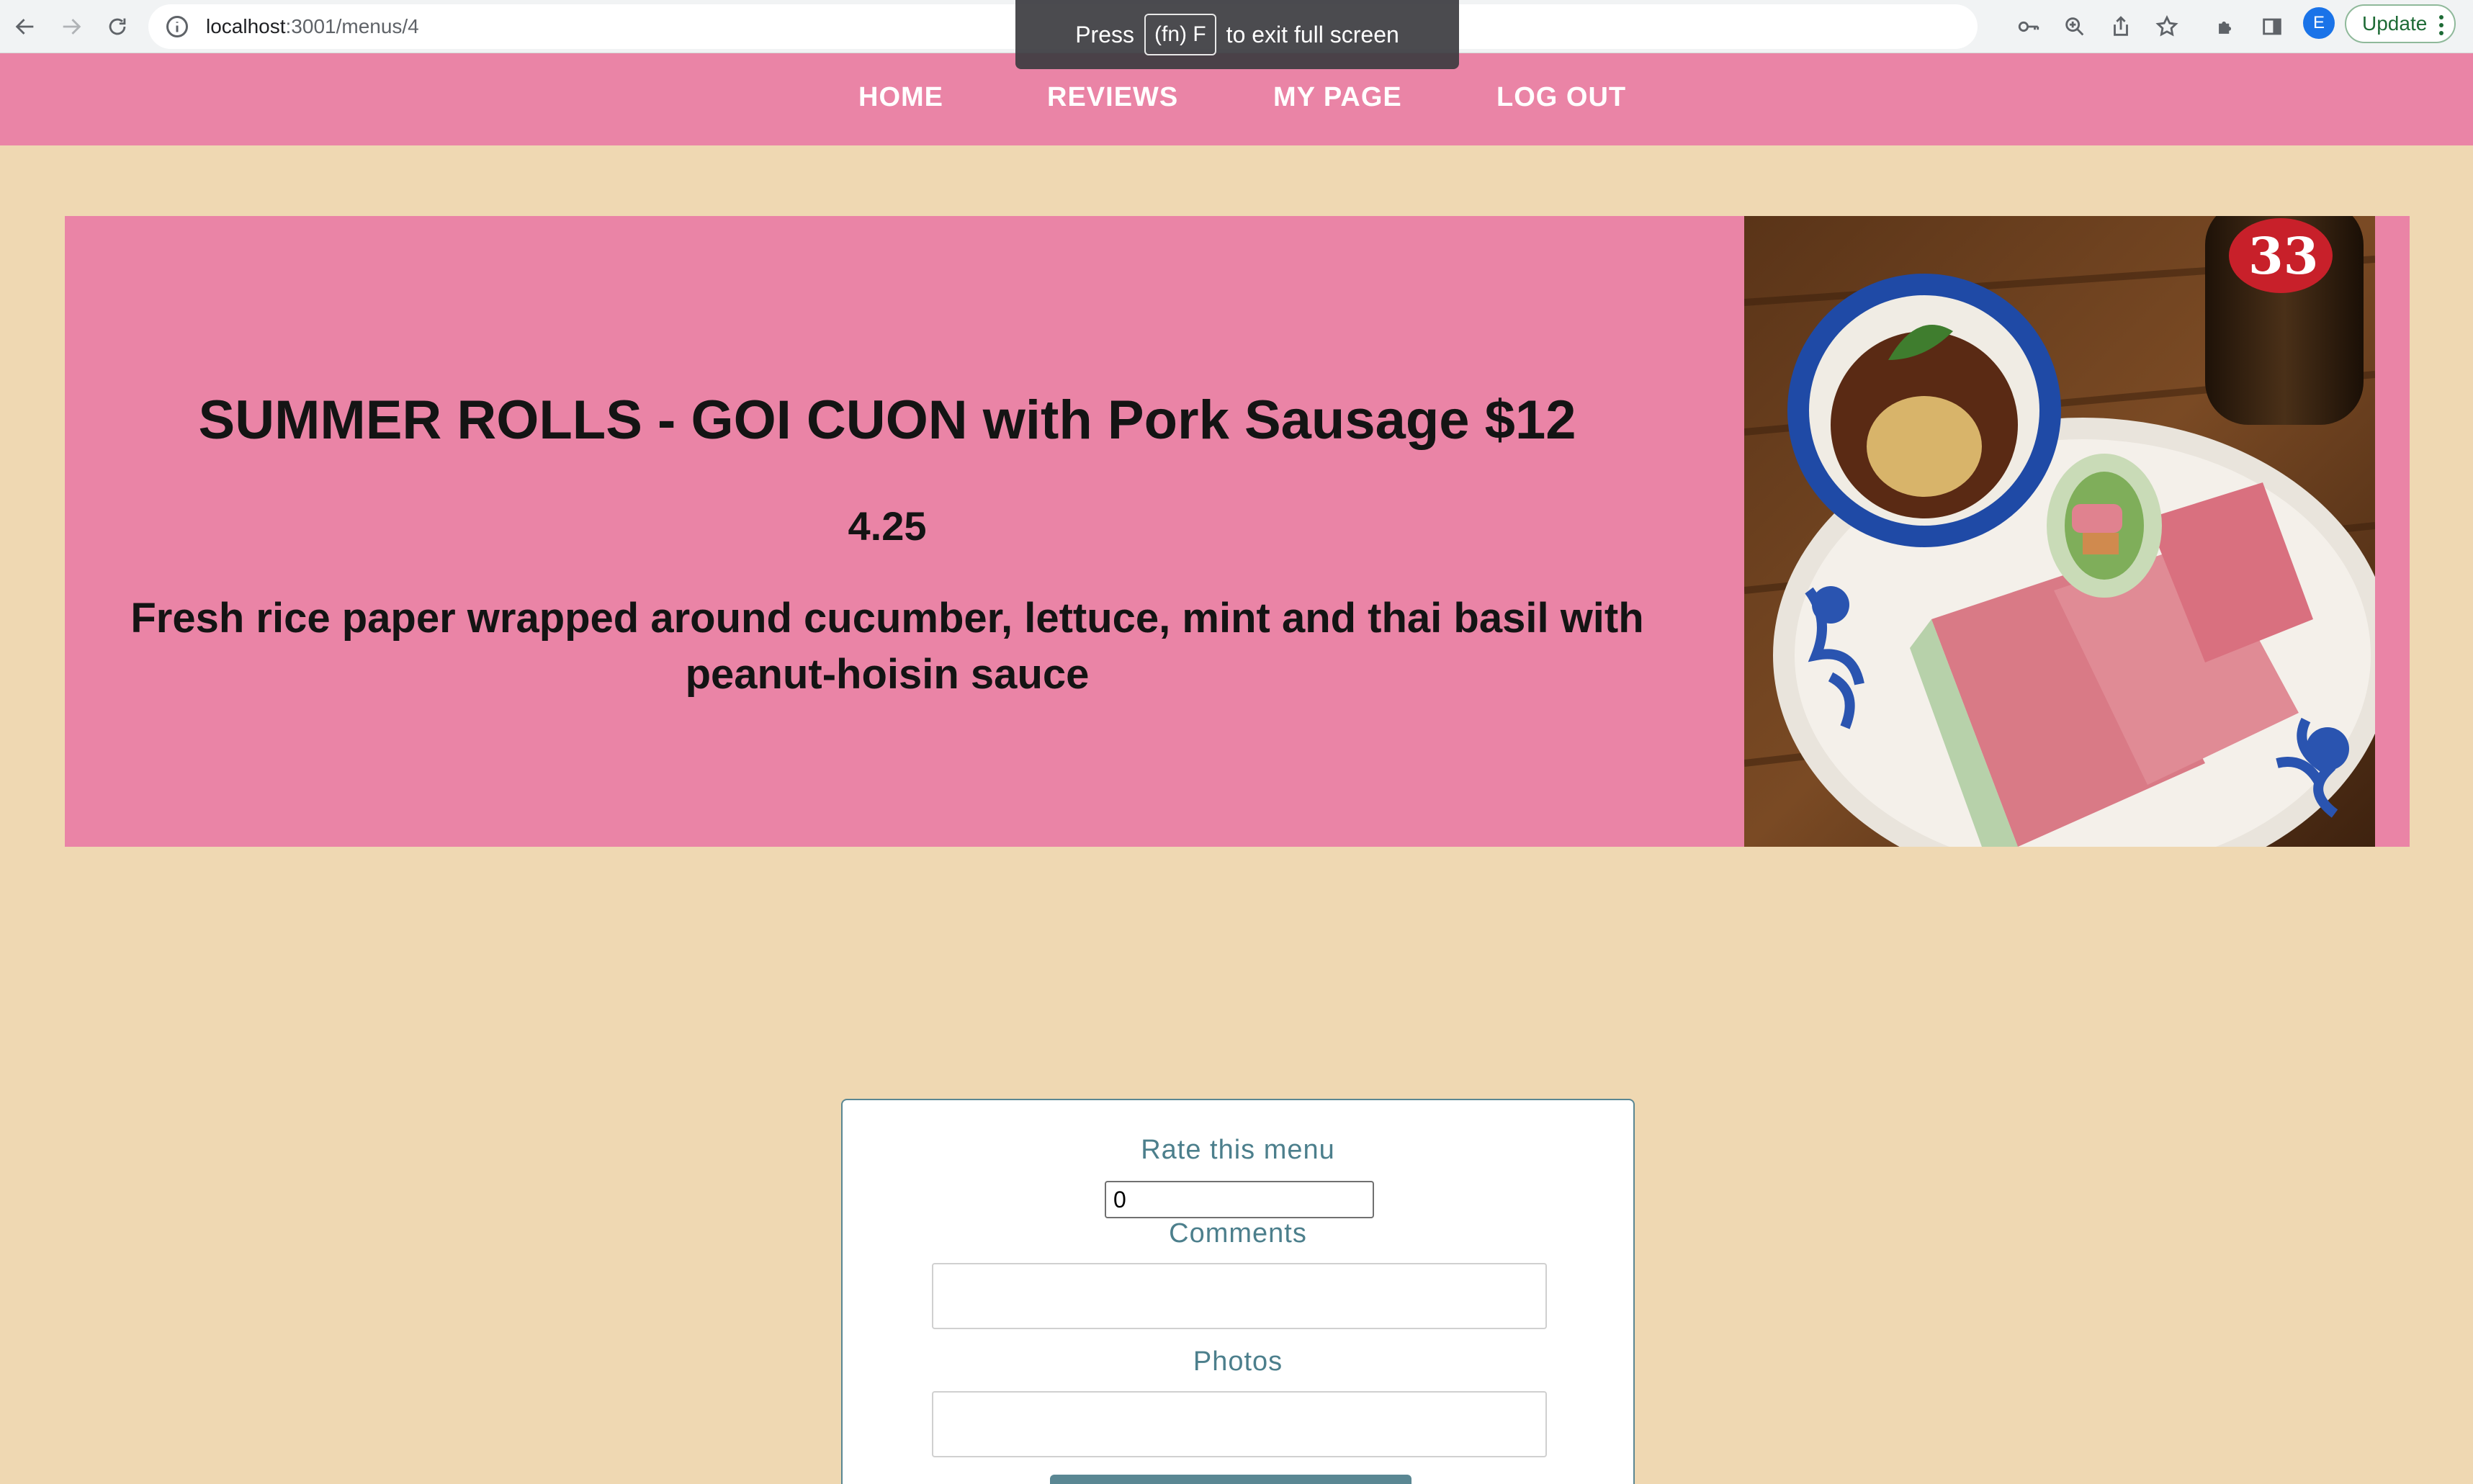  What do you see at coordinates (1239, 1424) in the screenshot?
I see `photos-input` at bounding box center [1239, 1424].